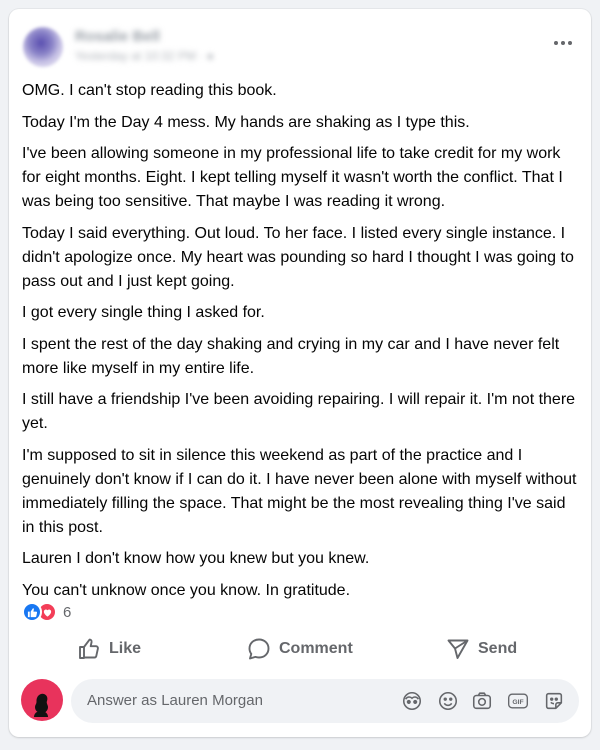 The height and width of the screenshot is (750, 600). What do you see at coordinates (32, 612) in the screenshot?
I see `like-reaction-icon` at bounding box center [32, 612].